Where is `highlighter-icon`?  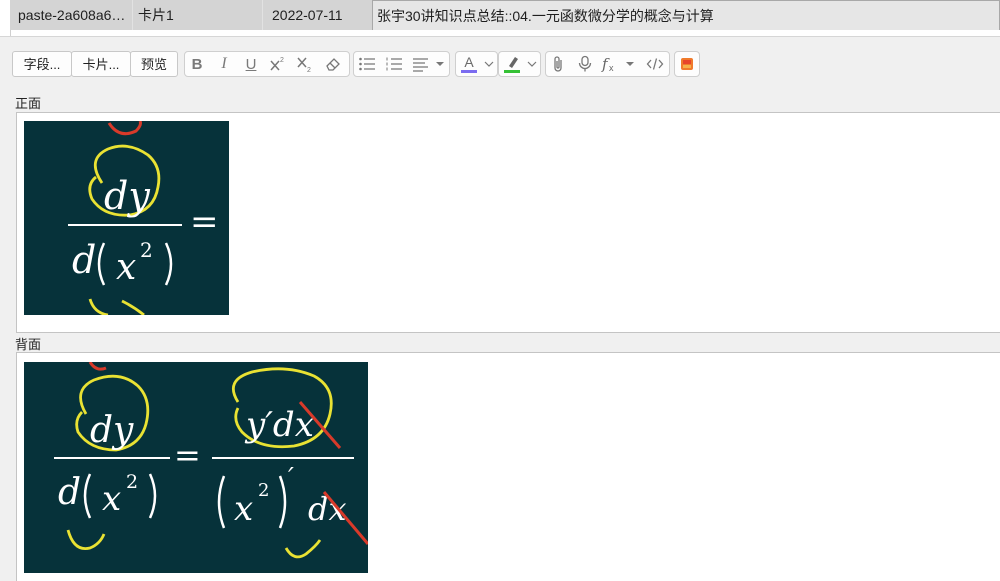 highlighter-icon is located at coordinates (512, 64).